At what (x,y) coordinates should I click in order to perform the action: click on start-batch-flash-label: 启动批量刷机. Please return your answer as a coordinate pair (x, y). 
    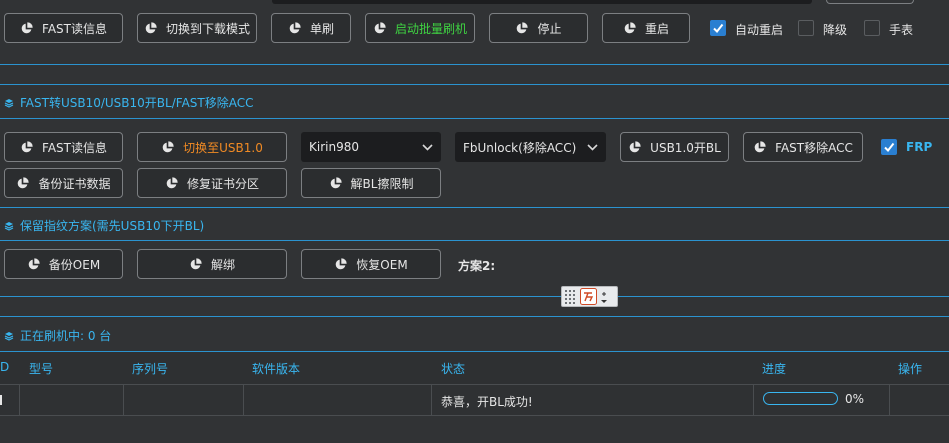
    Looking at the image, I should click on (430, 28).